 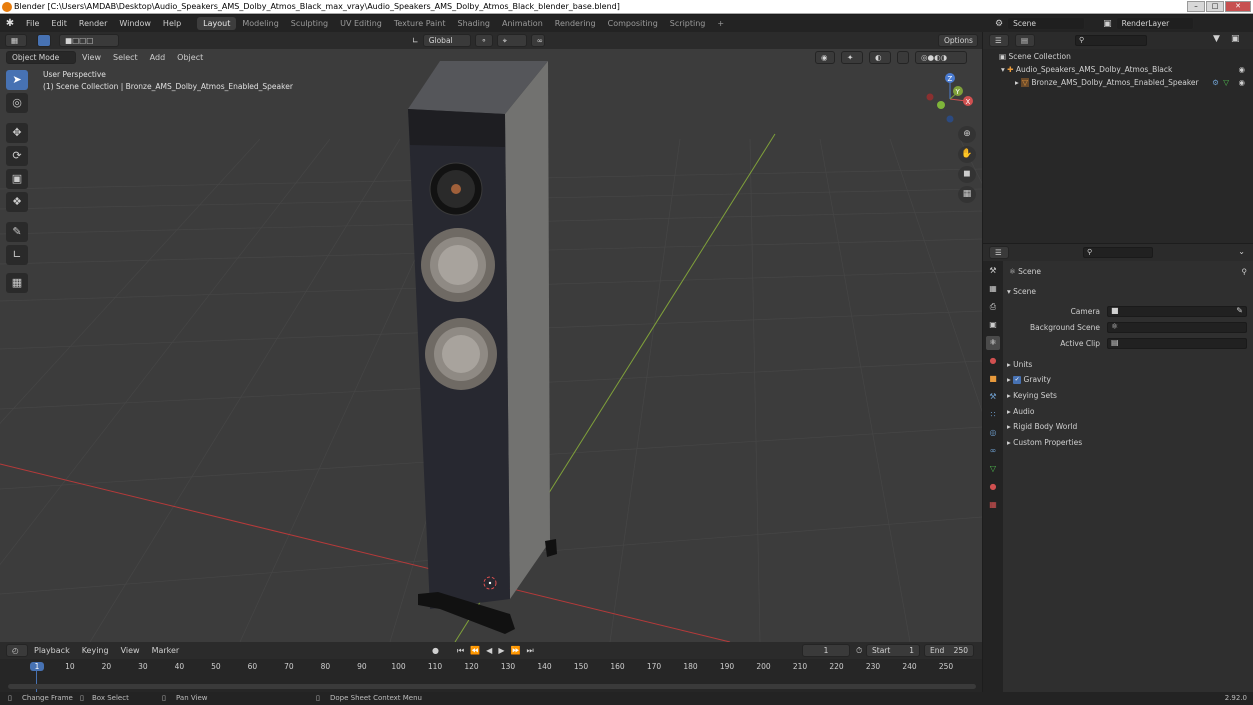 What do you see at coordinates (1017, 82) in the screenshot?
I see `expand-arrow-icon: ▸` at bounding box center [1017, 82].